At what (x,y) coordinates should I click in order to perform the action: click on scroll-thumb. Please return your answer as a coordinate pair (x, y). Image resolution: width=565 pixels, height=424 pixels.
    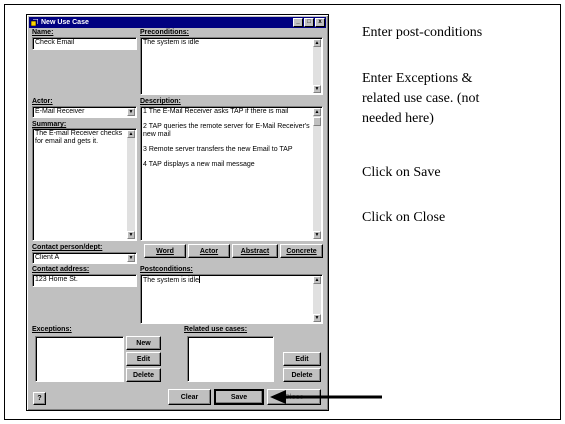
    Looking at the image, I should click on (317, 121).